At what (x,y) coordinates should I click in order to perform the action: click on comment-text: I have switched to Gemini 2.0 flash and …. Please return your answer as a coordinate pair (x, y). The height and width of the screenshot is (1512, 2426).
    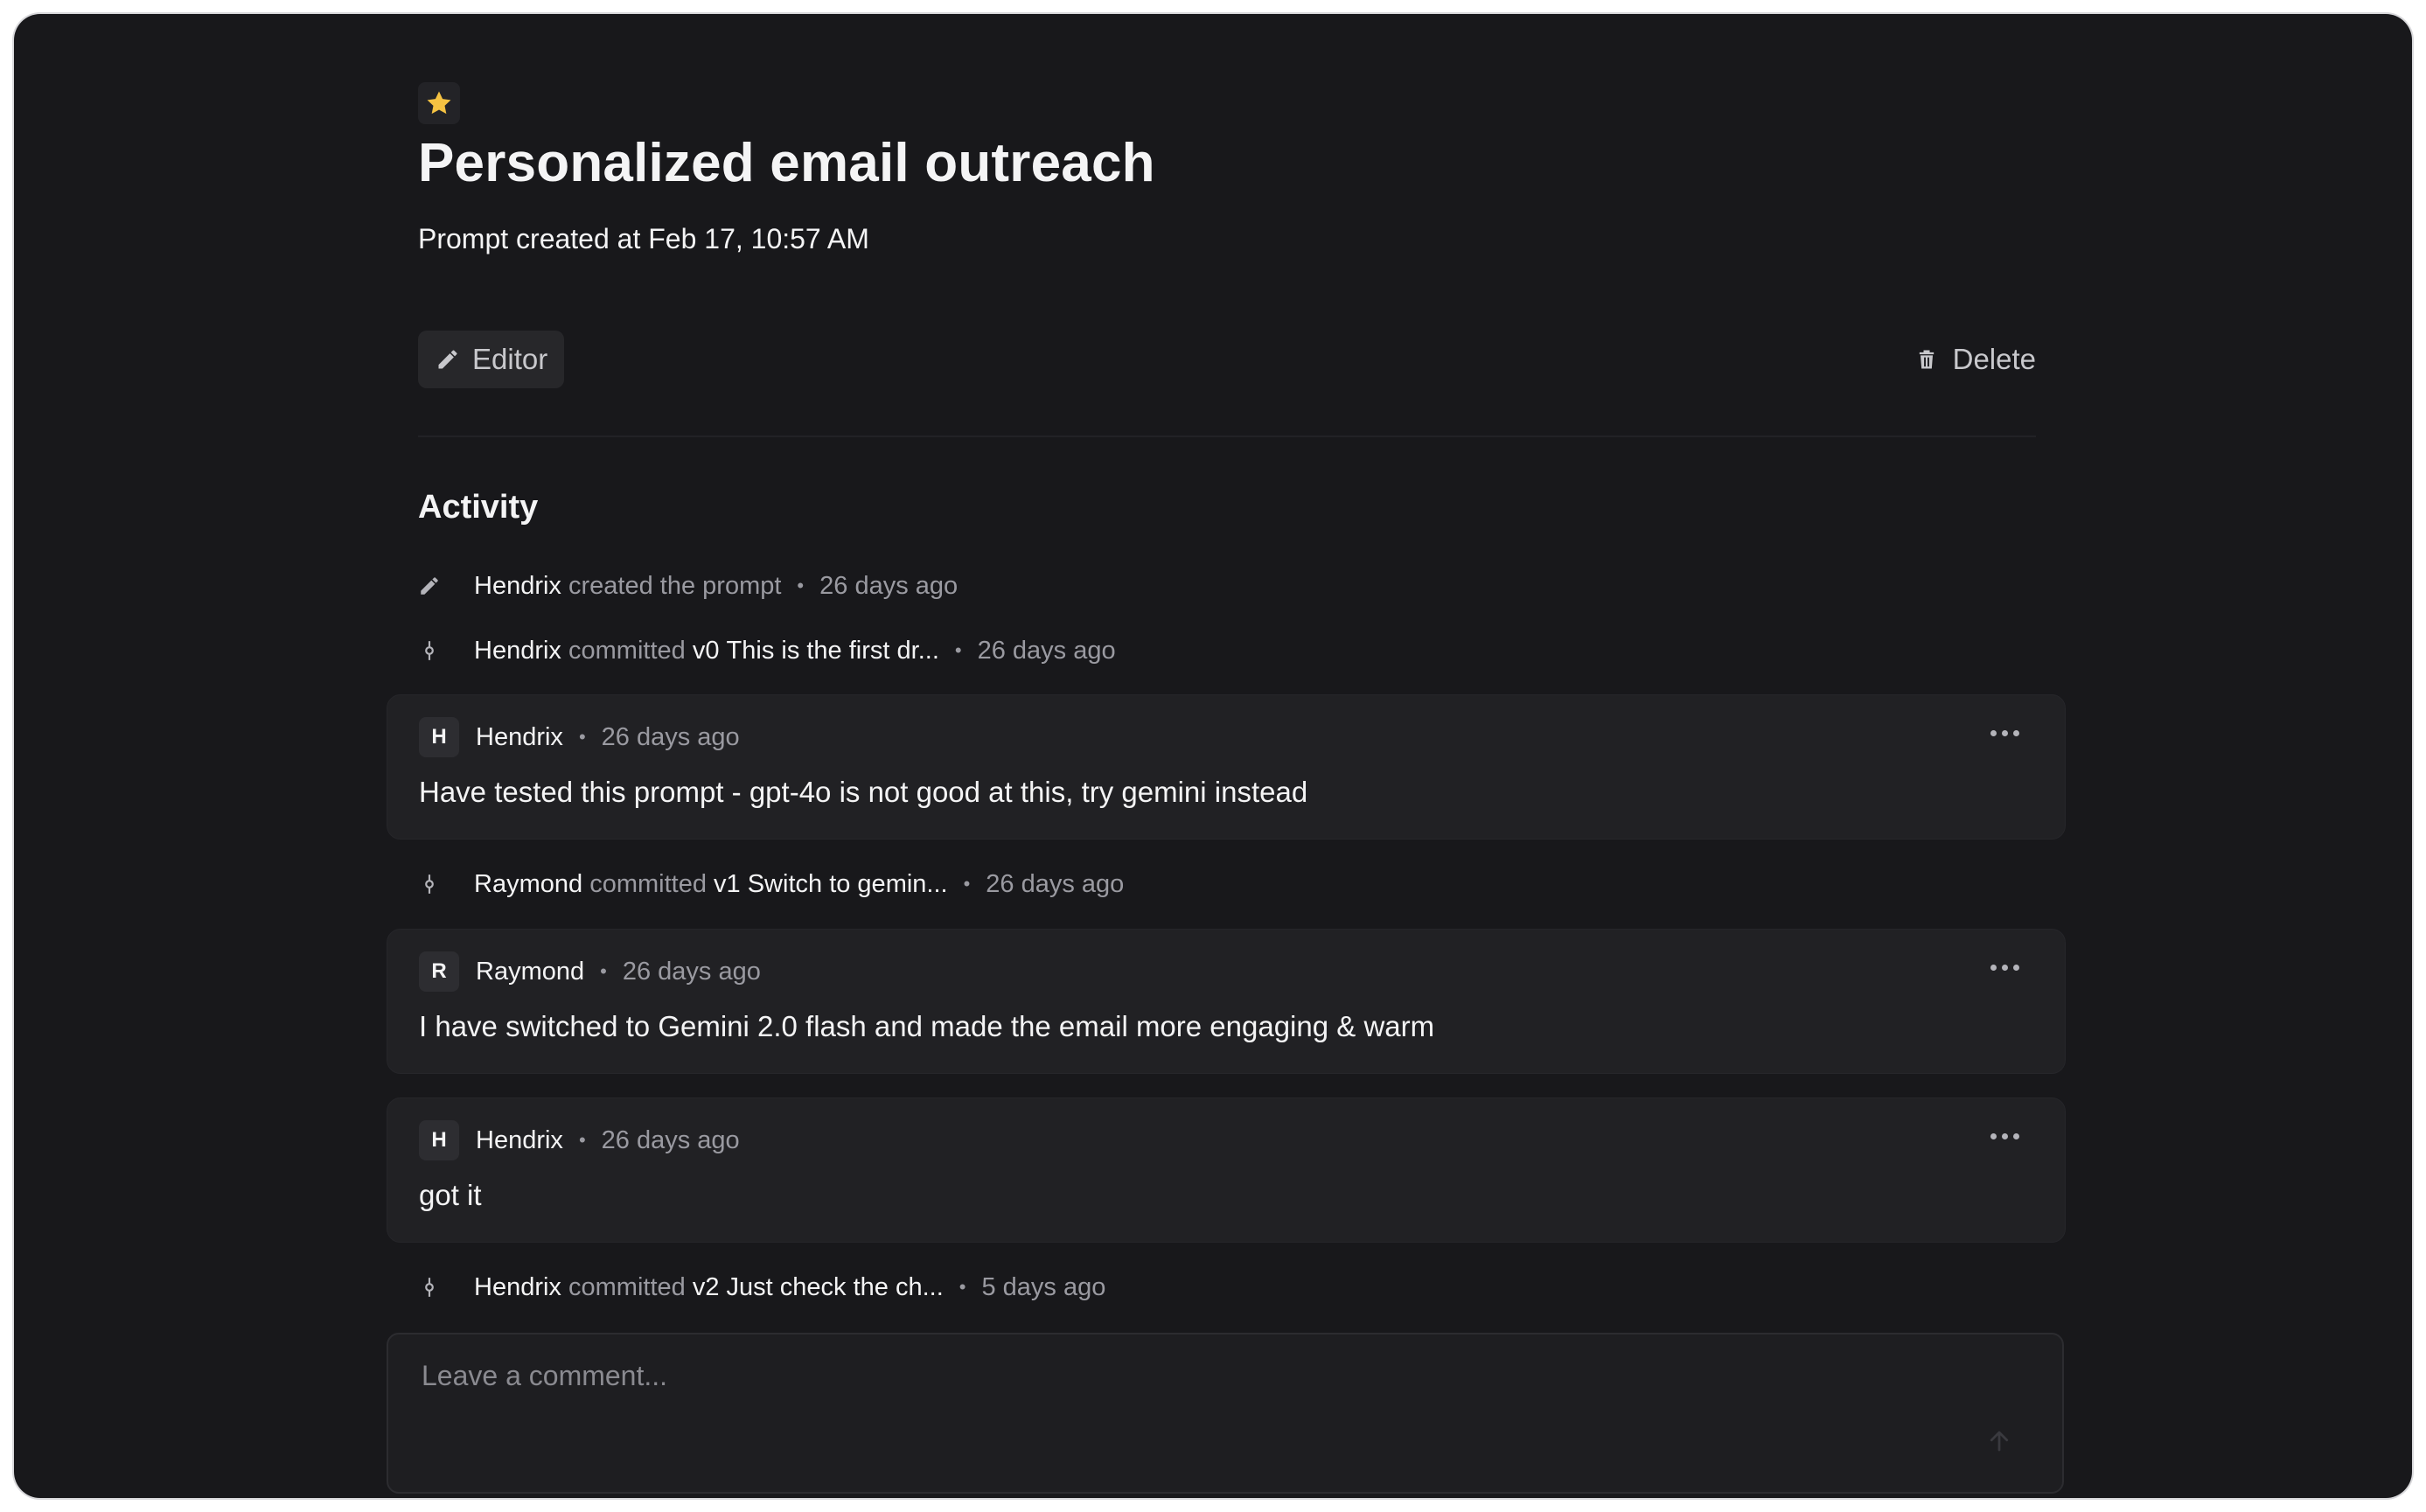
    Looking at the image, I should click on (927, 1026).